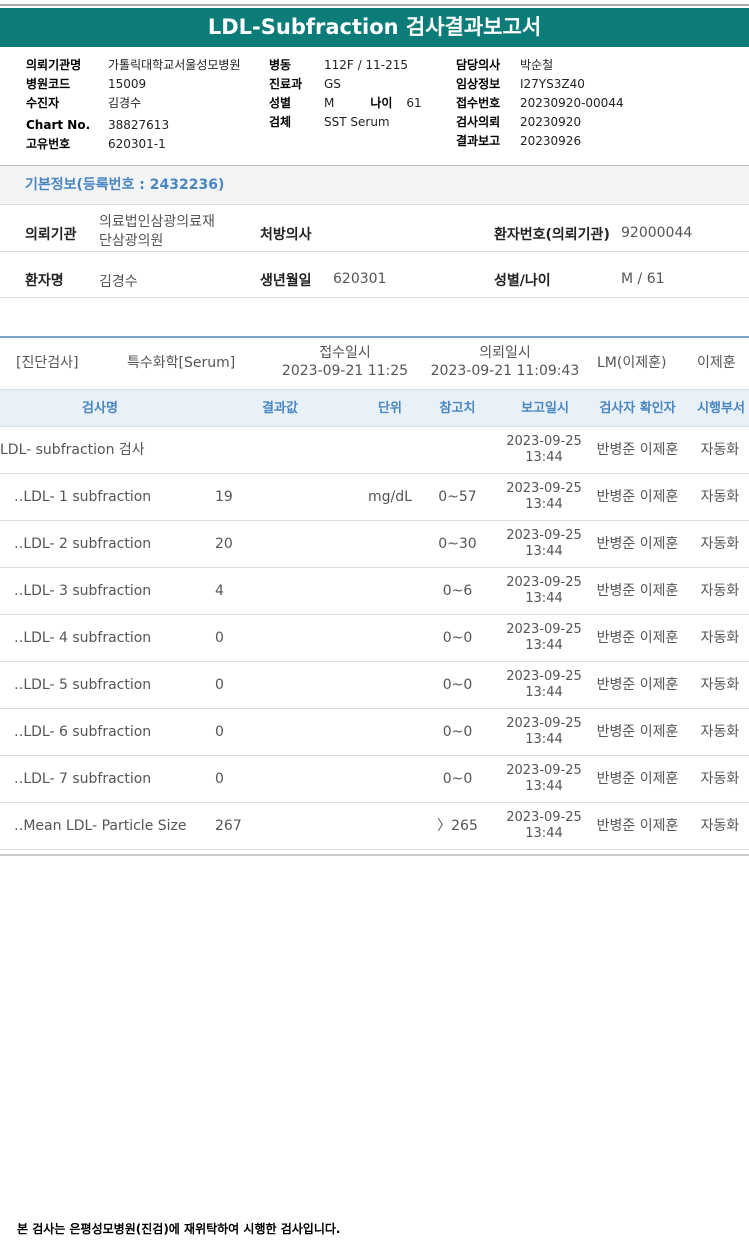 Image resolution: width=749 pixels, height=1256 pixels. What do you see at coordinates (127, 83) in the screenshot?
I see `info-value: 15009` at bounding box center [127, 83].